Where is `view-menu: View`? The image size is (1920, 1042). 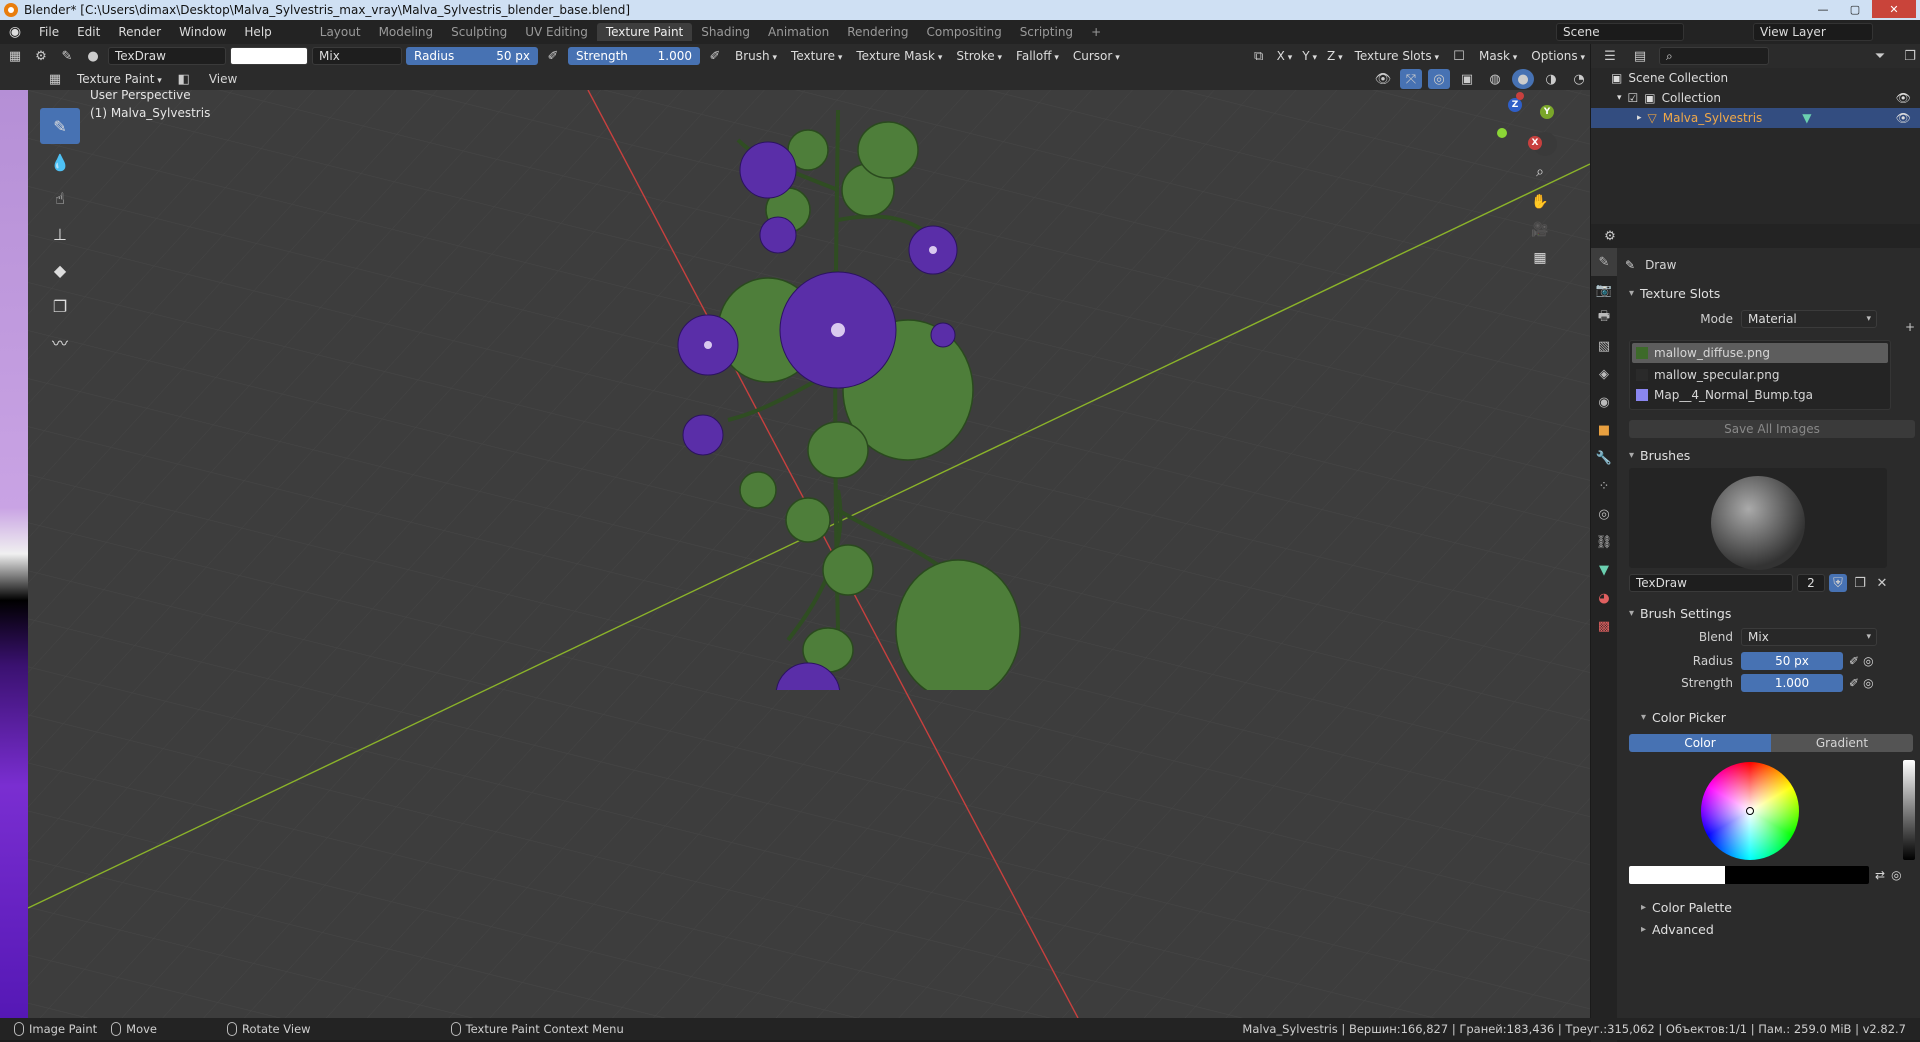
view-menu: View is located at coordinates (223, 79).